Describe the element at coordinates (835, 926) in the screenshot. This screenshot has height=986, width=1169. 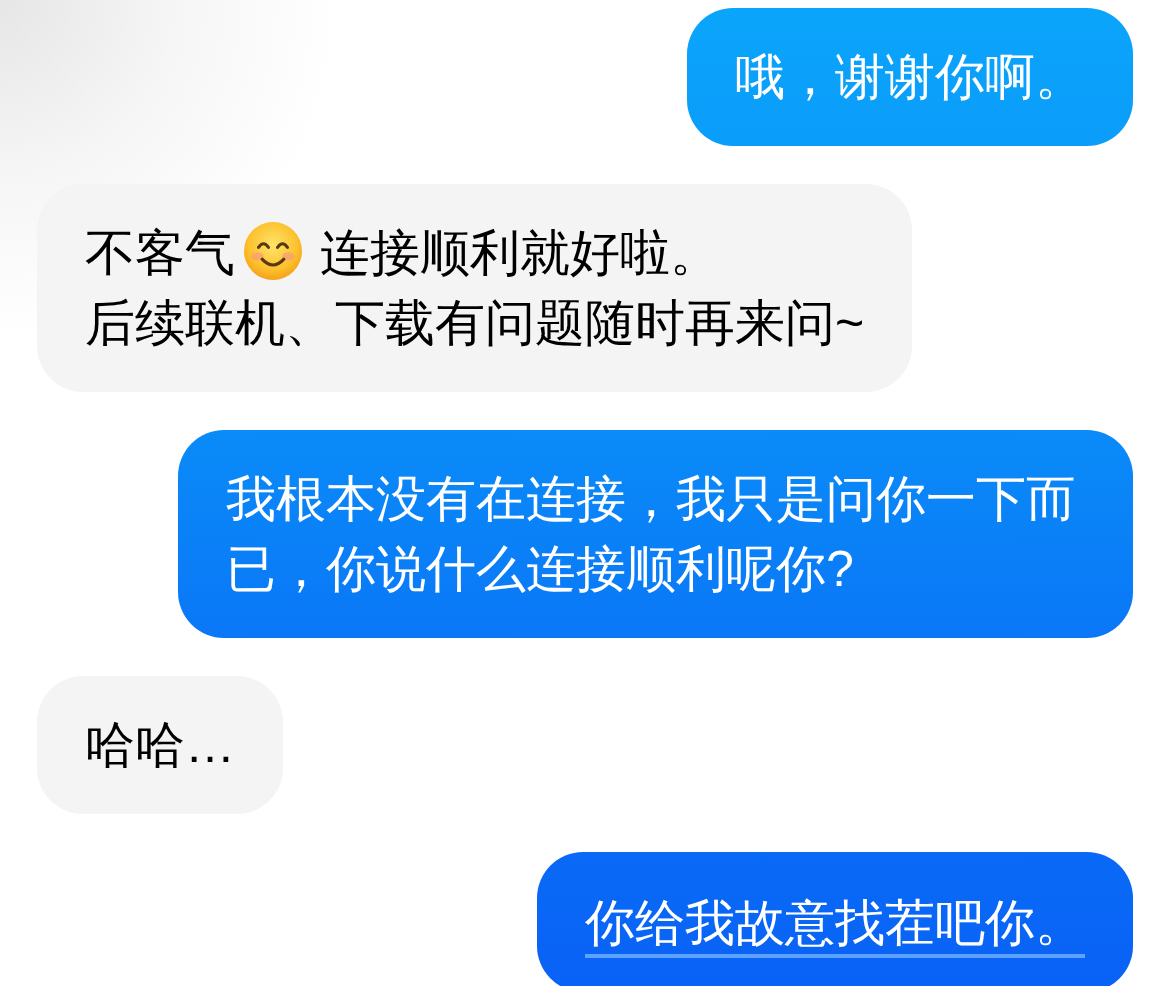
I see `message-text: 你给我故意找茬吧你。` at that location.